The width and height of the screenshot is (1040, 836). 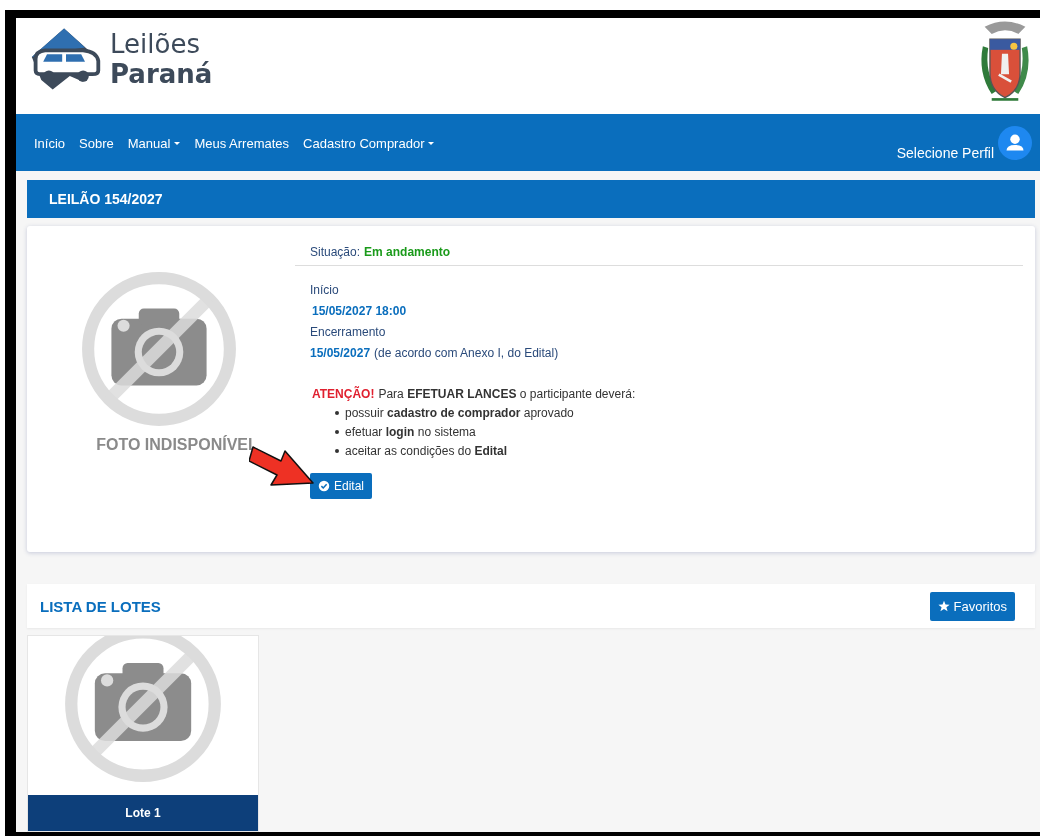 What do you see at coordinates (466, 353) in the screenshot?
I see `end-note: (de acordo com Anexo I, do Edital)` at bounding box center [466, 353].